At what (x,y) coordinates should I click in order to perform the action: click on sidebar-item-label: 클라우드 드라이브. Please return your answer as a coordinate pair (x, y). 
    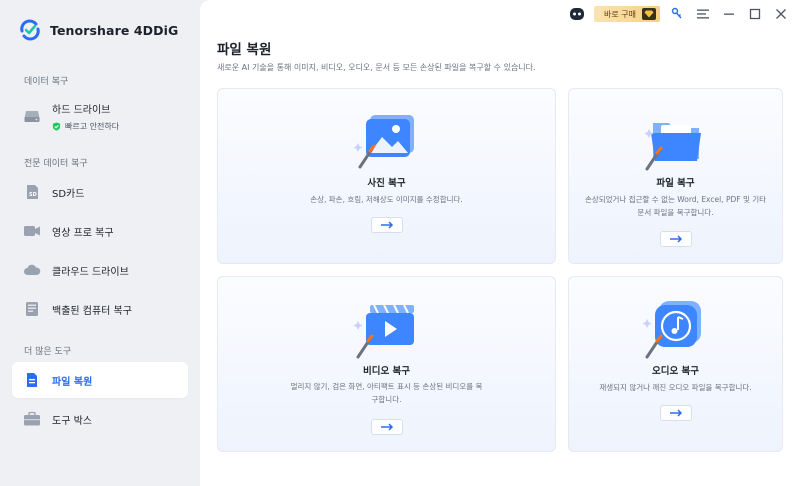
    Looking at the image, I should click on (90, 272).